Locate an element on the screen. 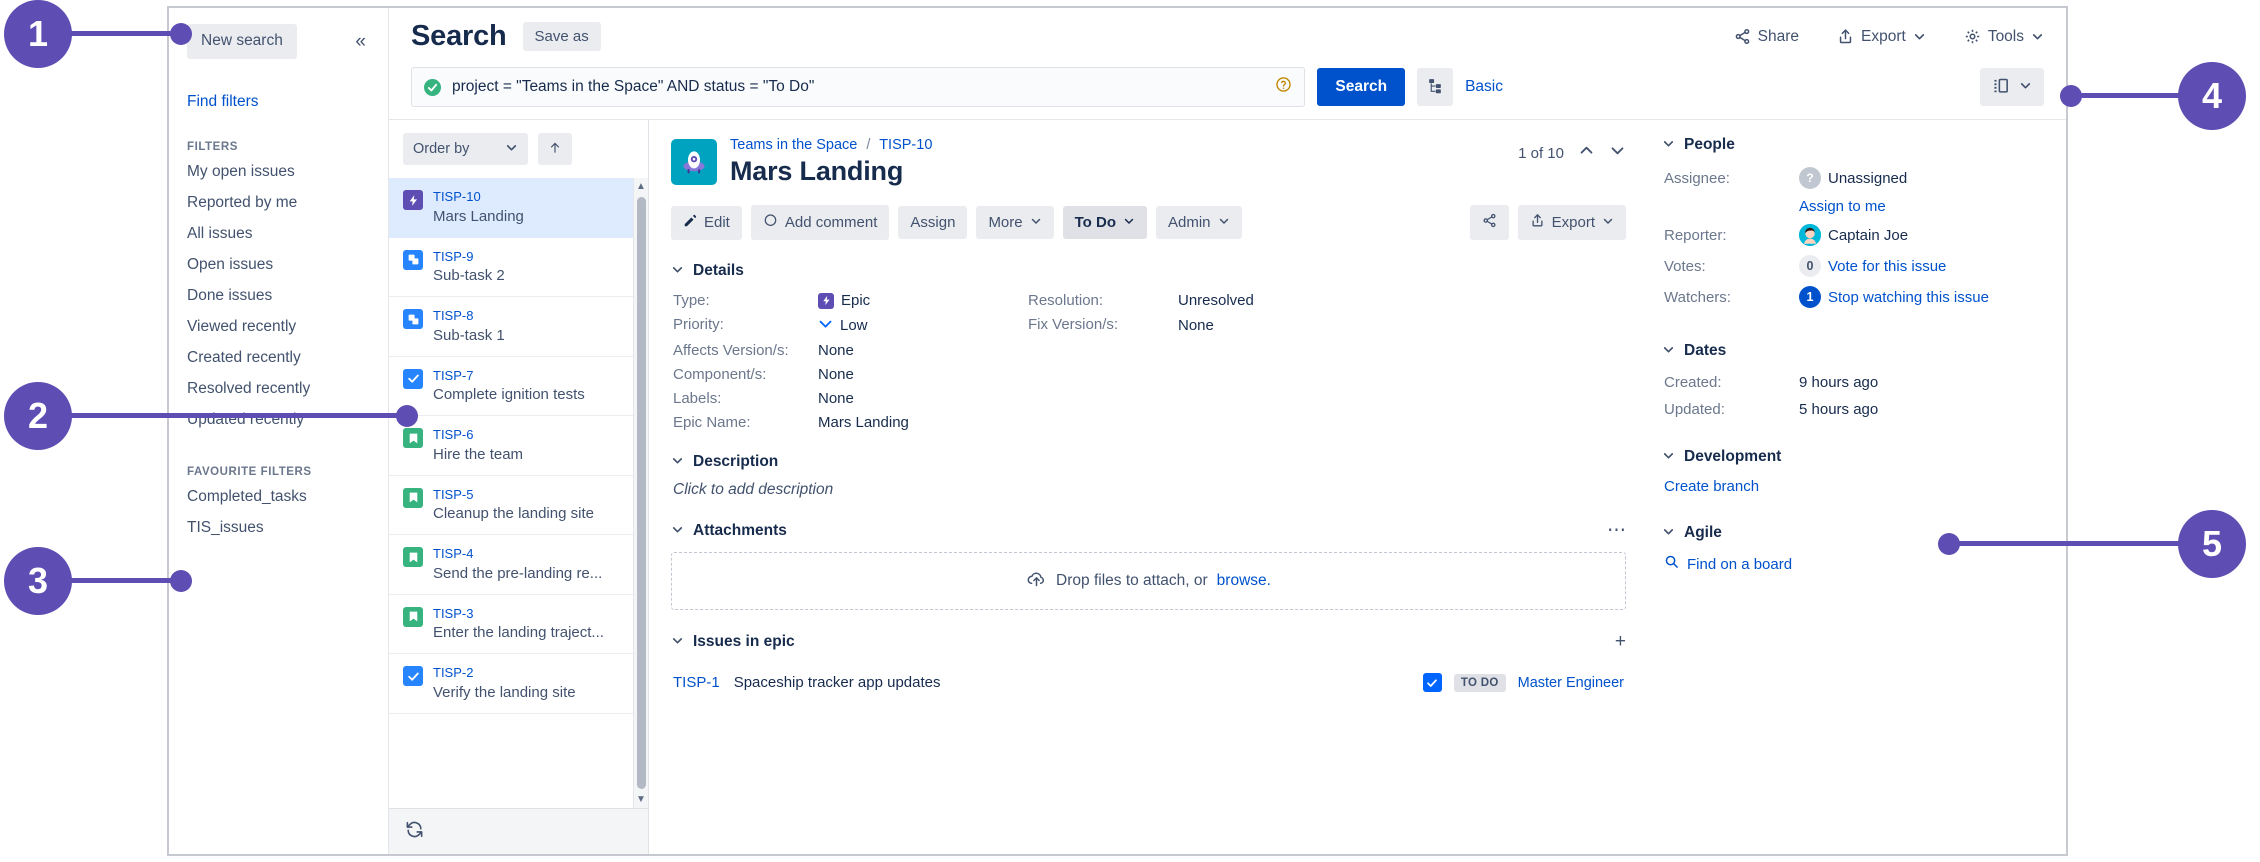 Image resolution: width=2260 pixels, height=862 pixels. attachments-section-header: Attachments ⋯ is located at coordinates (1148, 530).